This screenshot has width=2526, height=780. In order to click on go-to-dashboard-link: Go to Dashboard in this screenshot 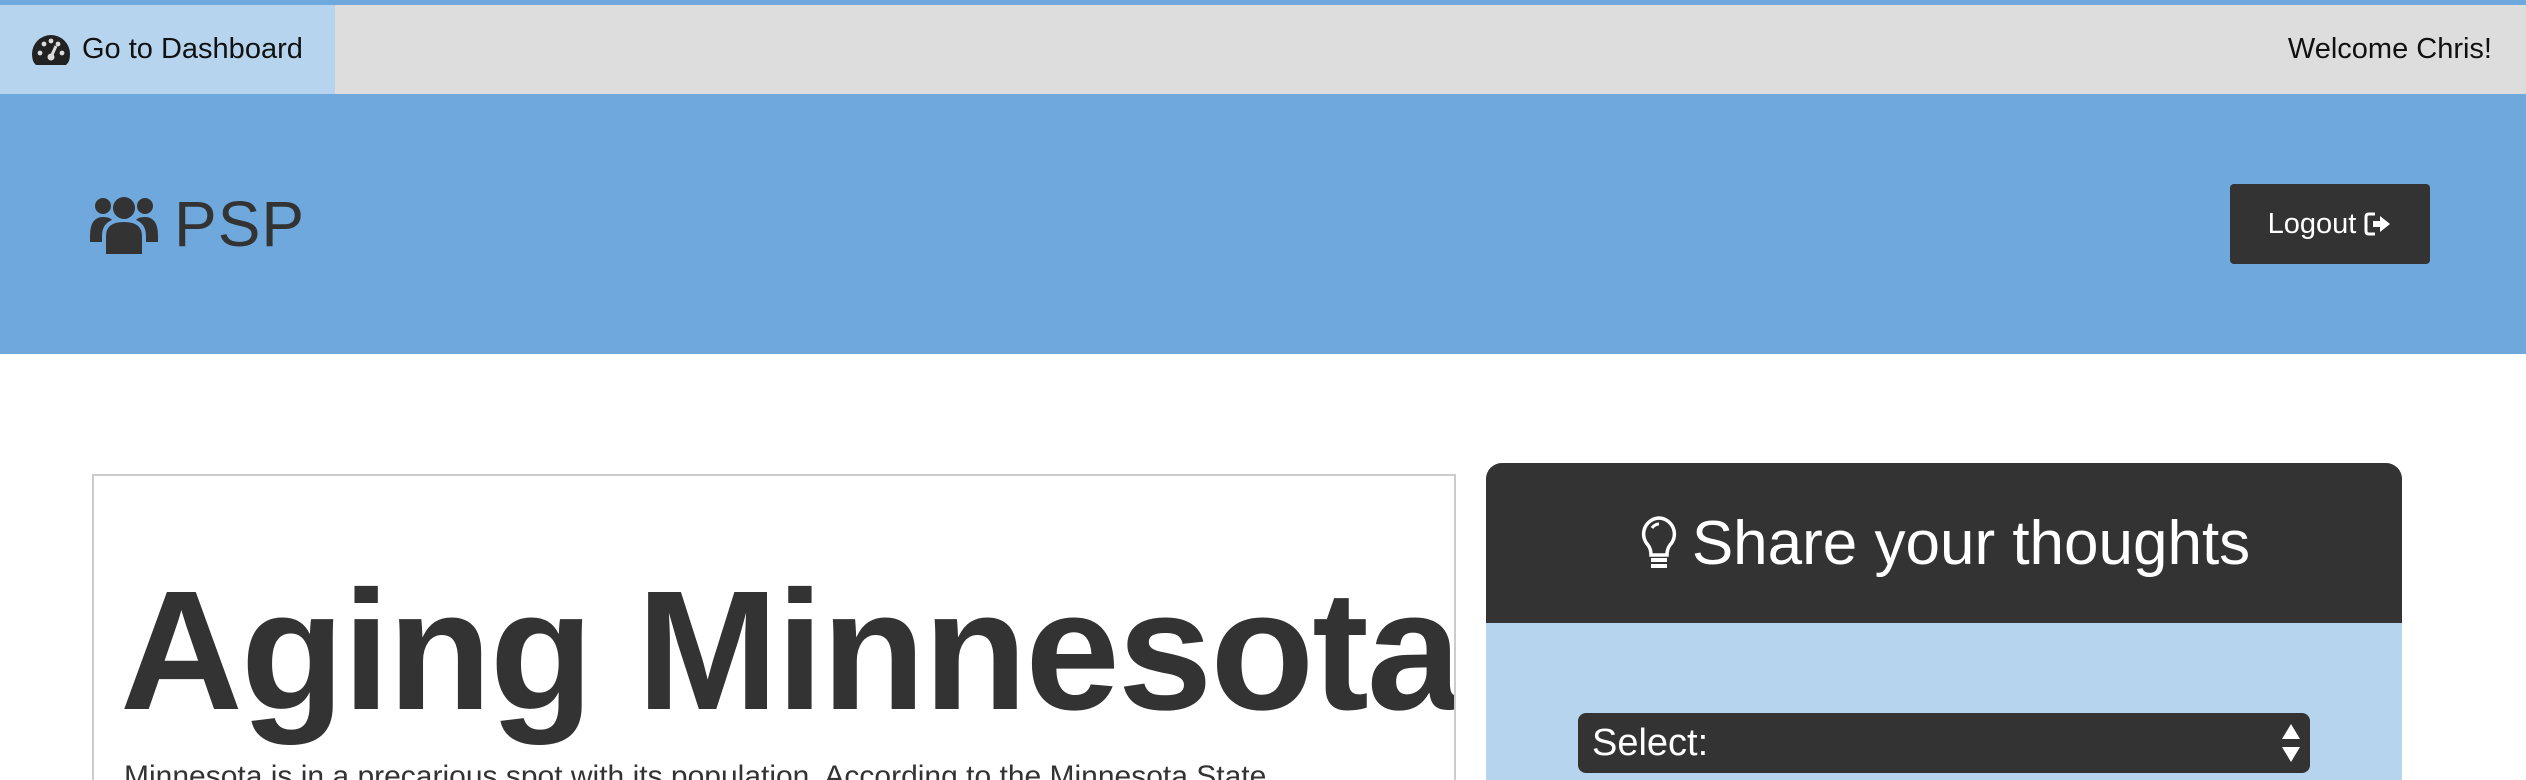, I will do `click(167, 49)`.